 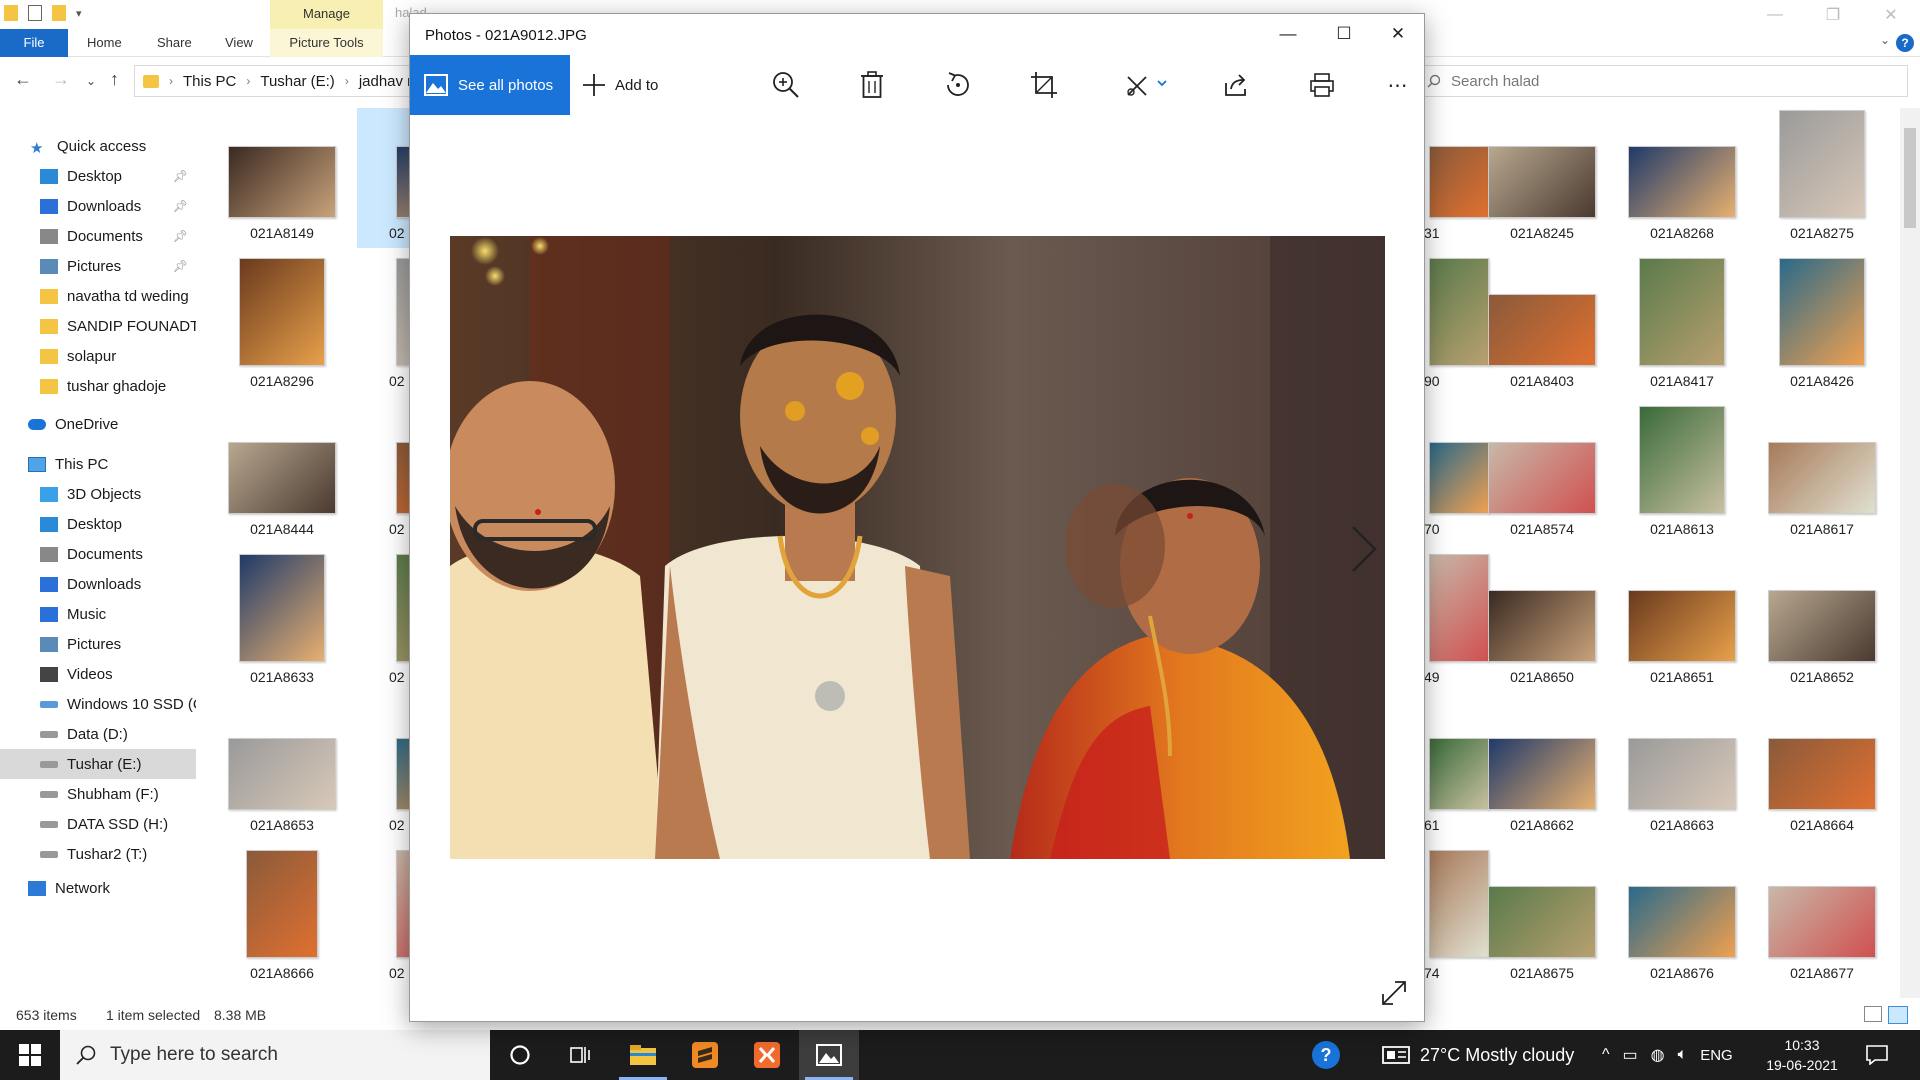 What do you see at coordinates (282, 918) in the screenshot?
I see `file-thumbnail: 021A8666` at bounding box center [282, 918].